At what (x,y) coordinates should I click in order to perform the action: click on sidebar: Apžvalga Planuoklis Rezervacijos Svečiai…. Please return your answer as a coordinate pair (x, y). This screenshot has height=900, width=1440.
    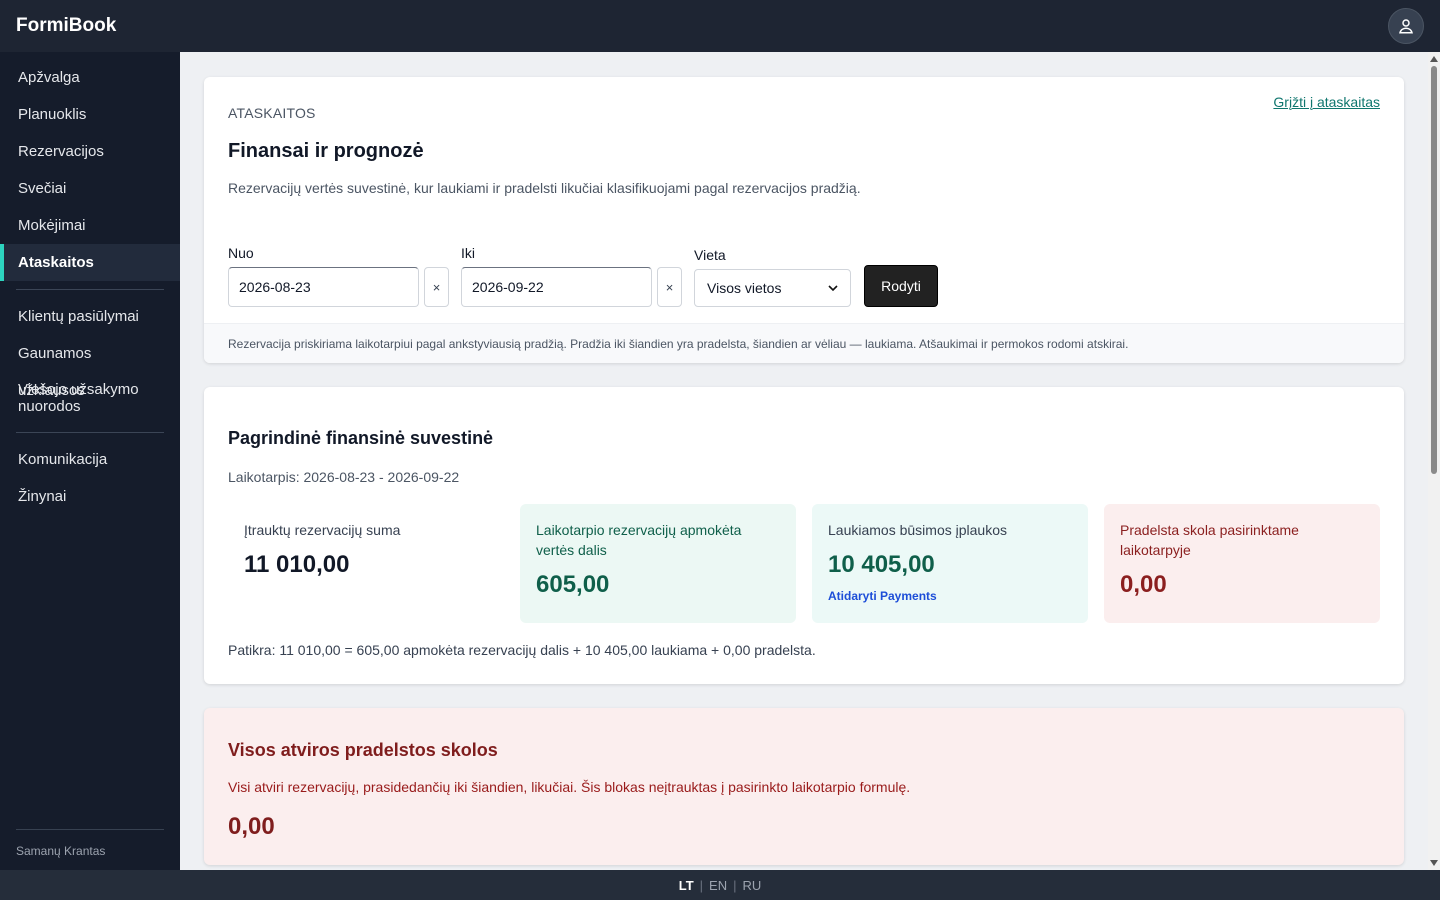
    Looking at the image, I should click on (90, 461).